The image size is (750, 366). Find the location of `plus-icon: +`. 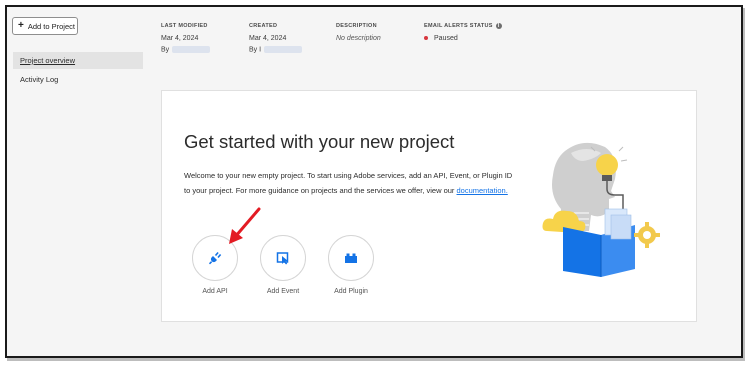

plus-icon: + is located at coordinates (21, 25).